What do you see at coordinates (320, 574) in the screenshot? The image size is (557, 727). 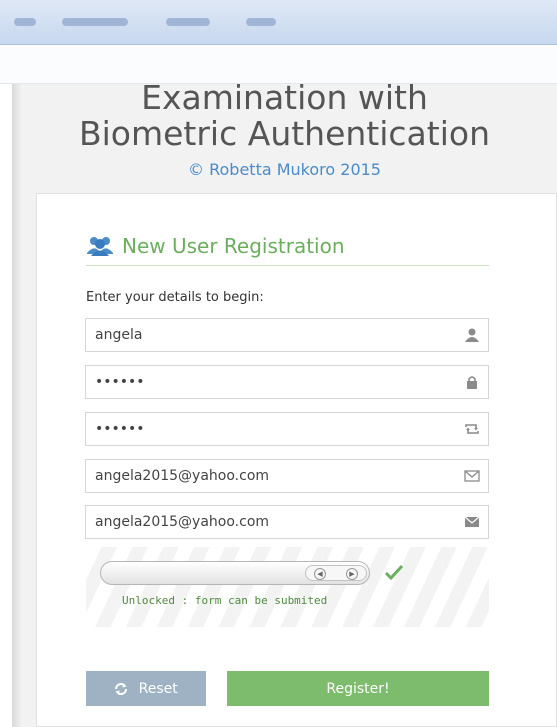 I see `arrow-left-icon: ◀` at bounding box center [320, 574].